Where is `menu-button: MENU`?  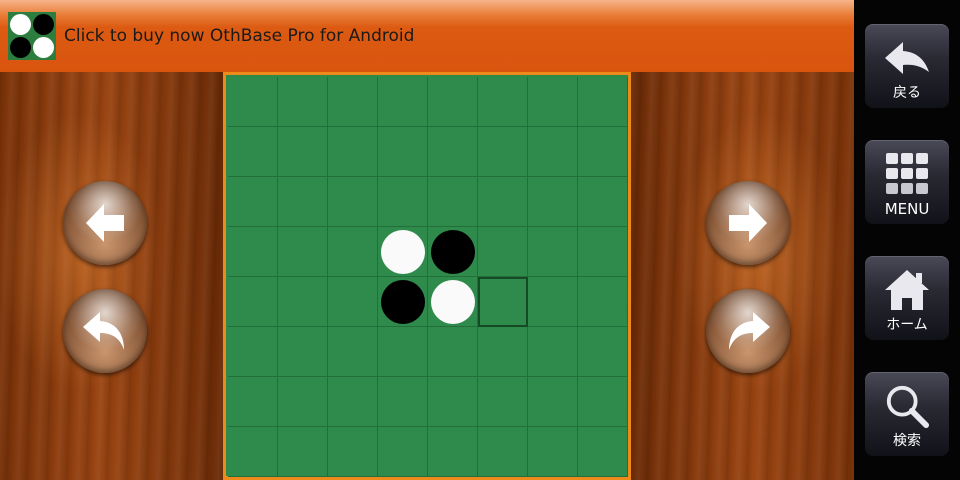
menu-button: MENU is located at coordinates (907, 182).